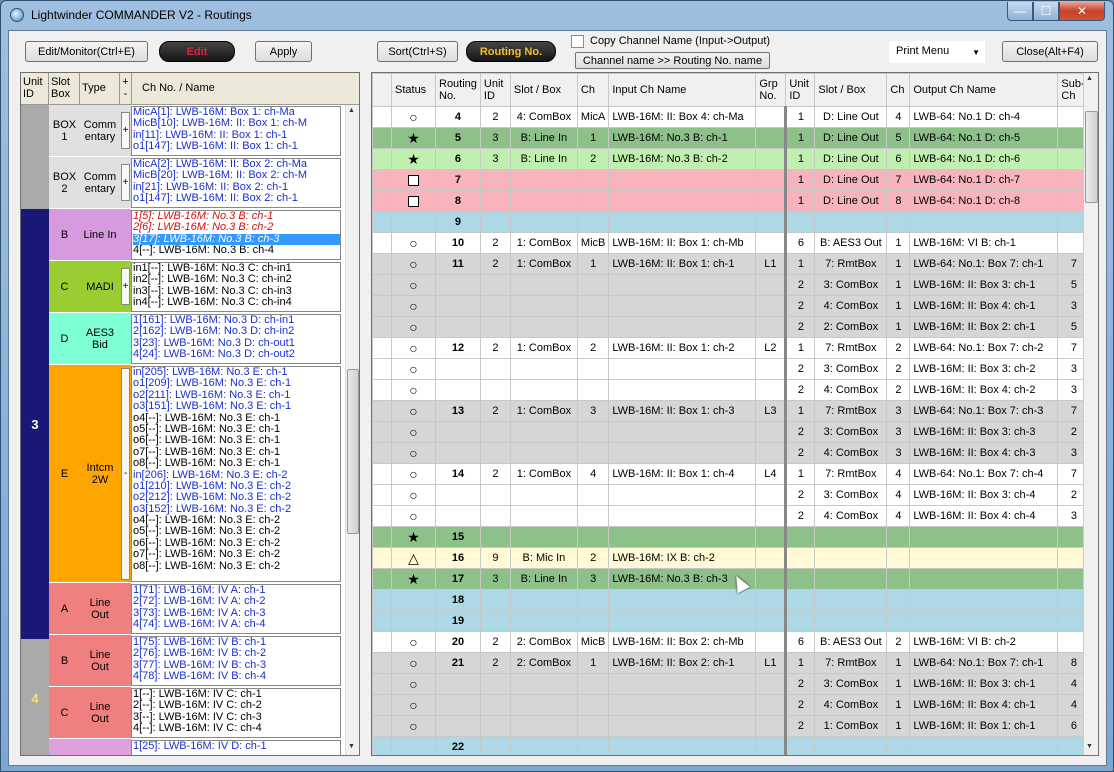  Describe the element at coordinates (851, 222) in the screenshot. I see `cell-osb` at that location.